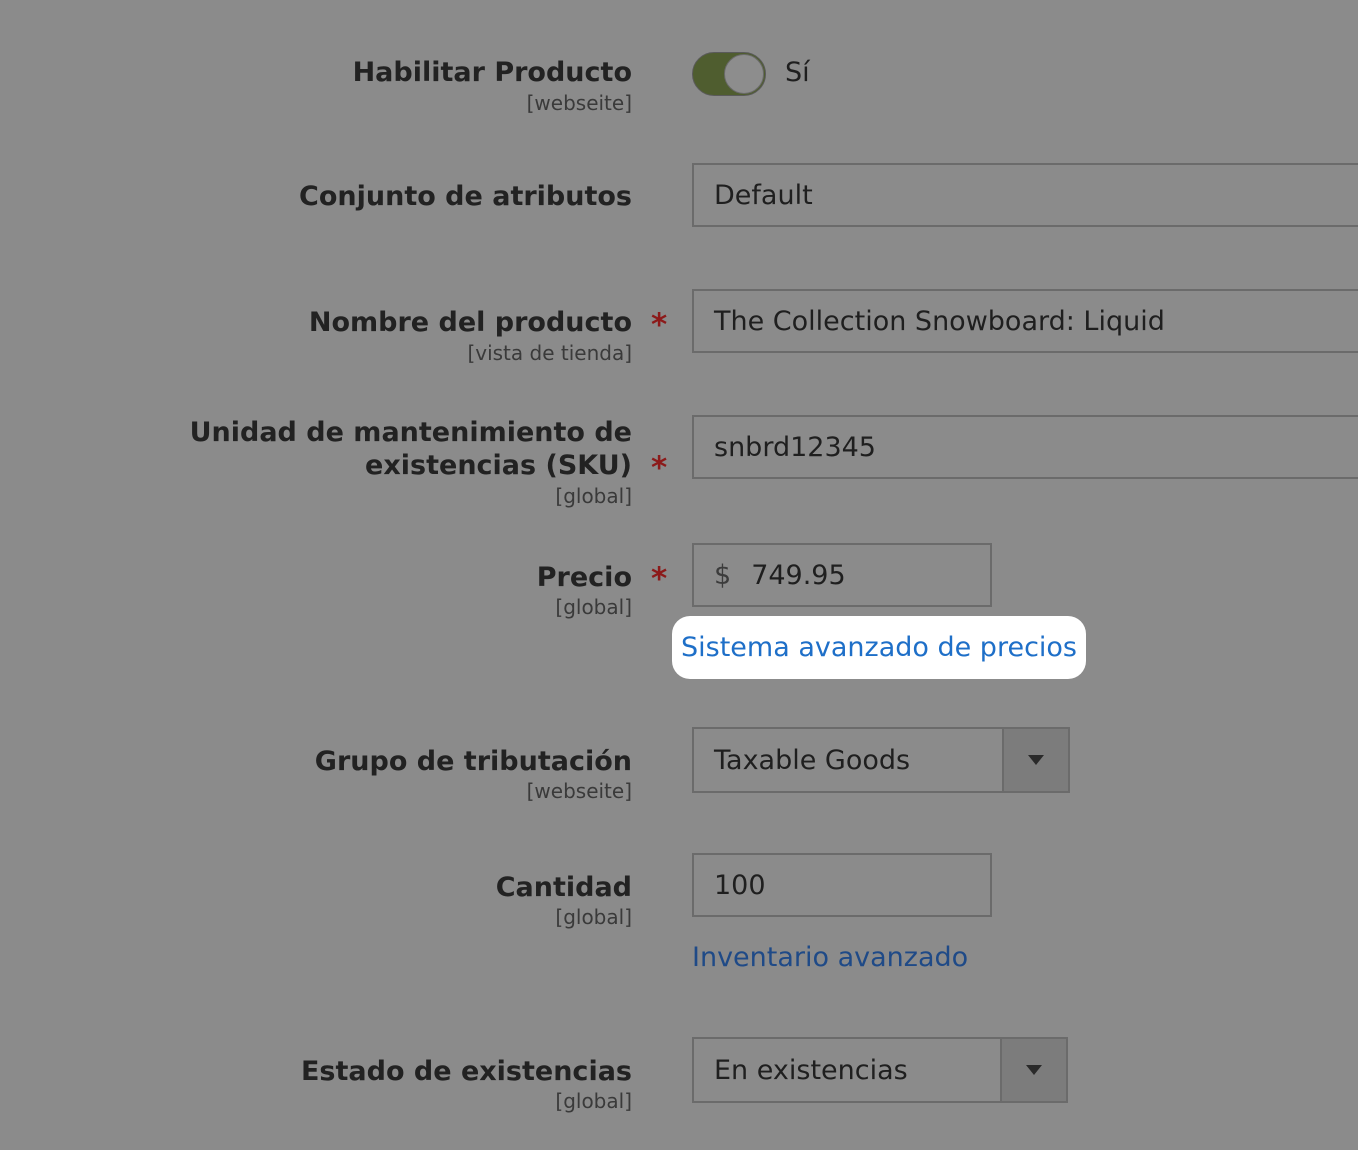 This screenshot has width=1358, height=1150. Describe the element at coordinates (593, 1101) in the screenshot. I see `stock-status-scope: [global]` at that location.